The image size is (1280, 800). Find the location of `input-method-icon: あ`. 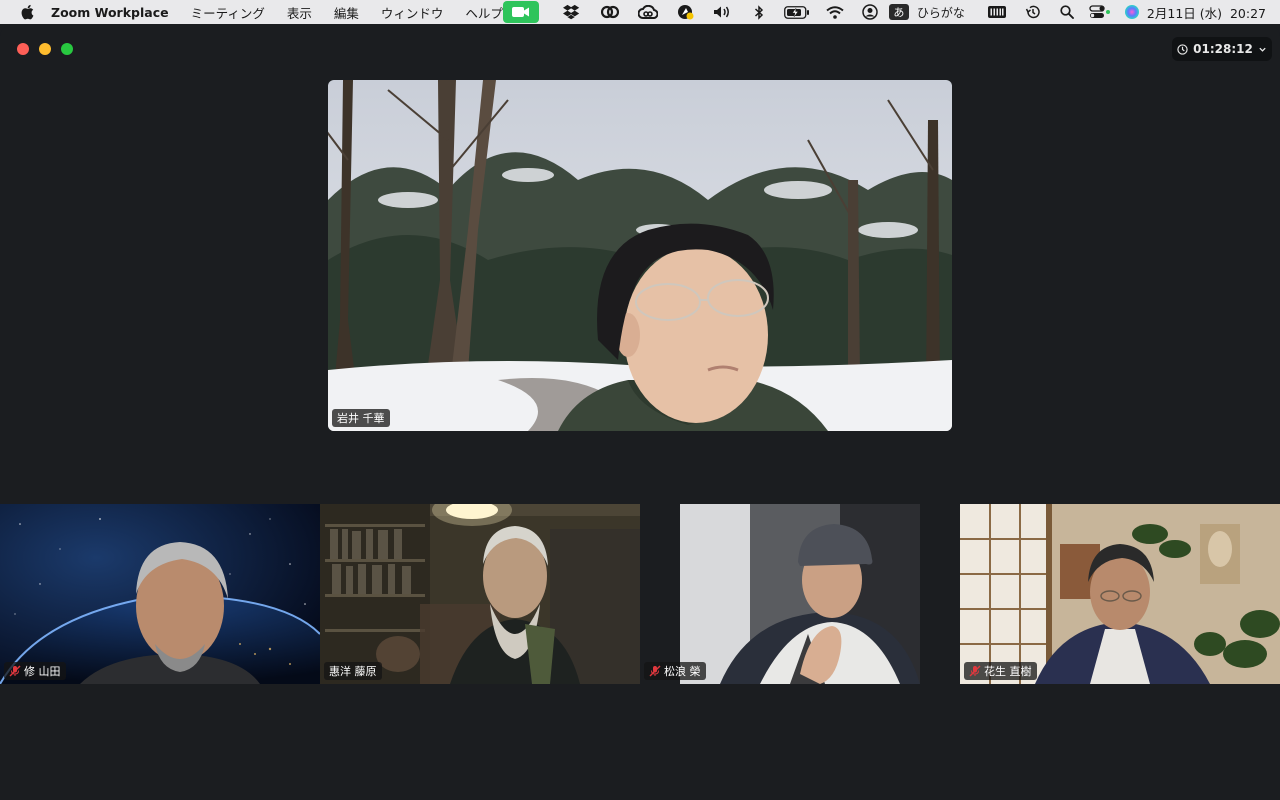

input-method-icon: あ is located at coordinates (899, 12).